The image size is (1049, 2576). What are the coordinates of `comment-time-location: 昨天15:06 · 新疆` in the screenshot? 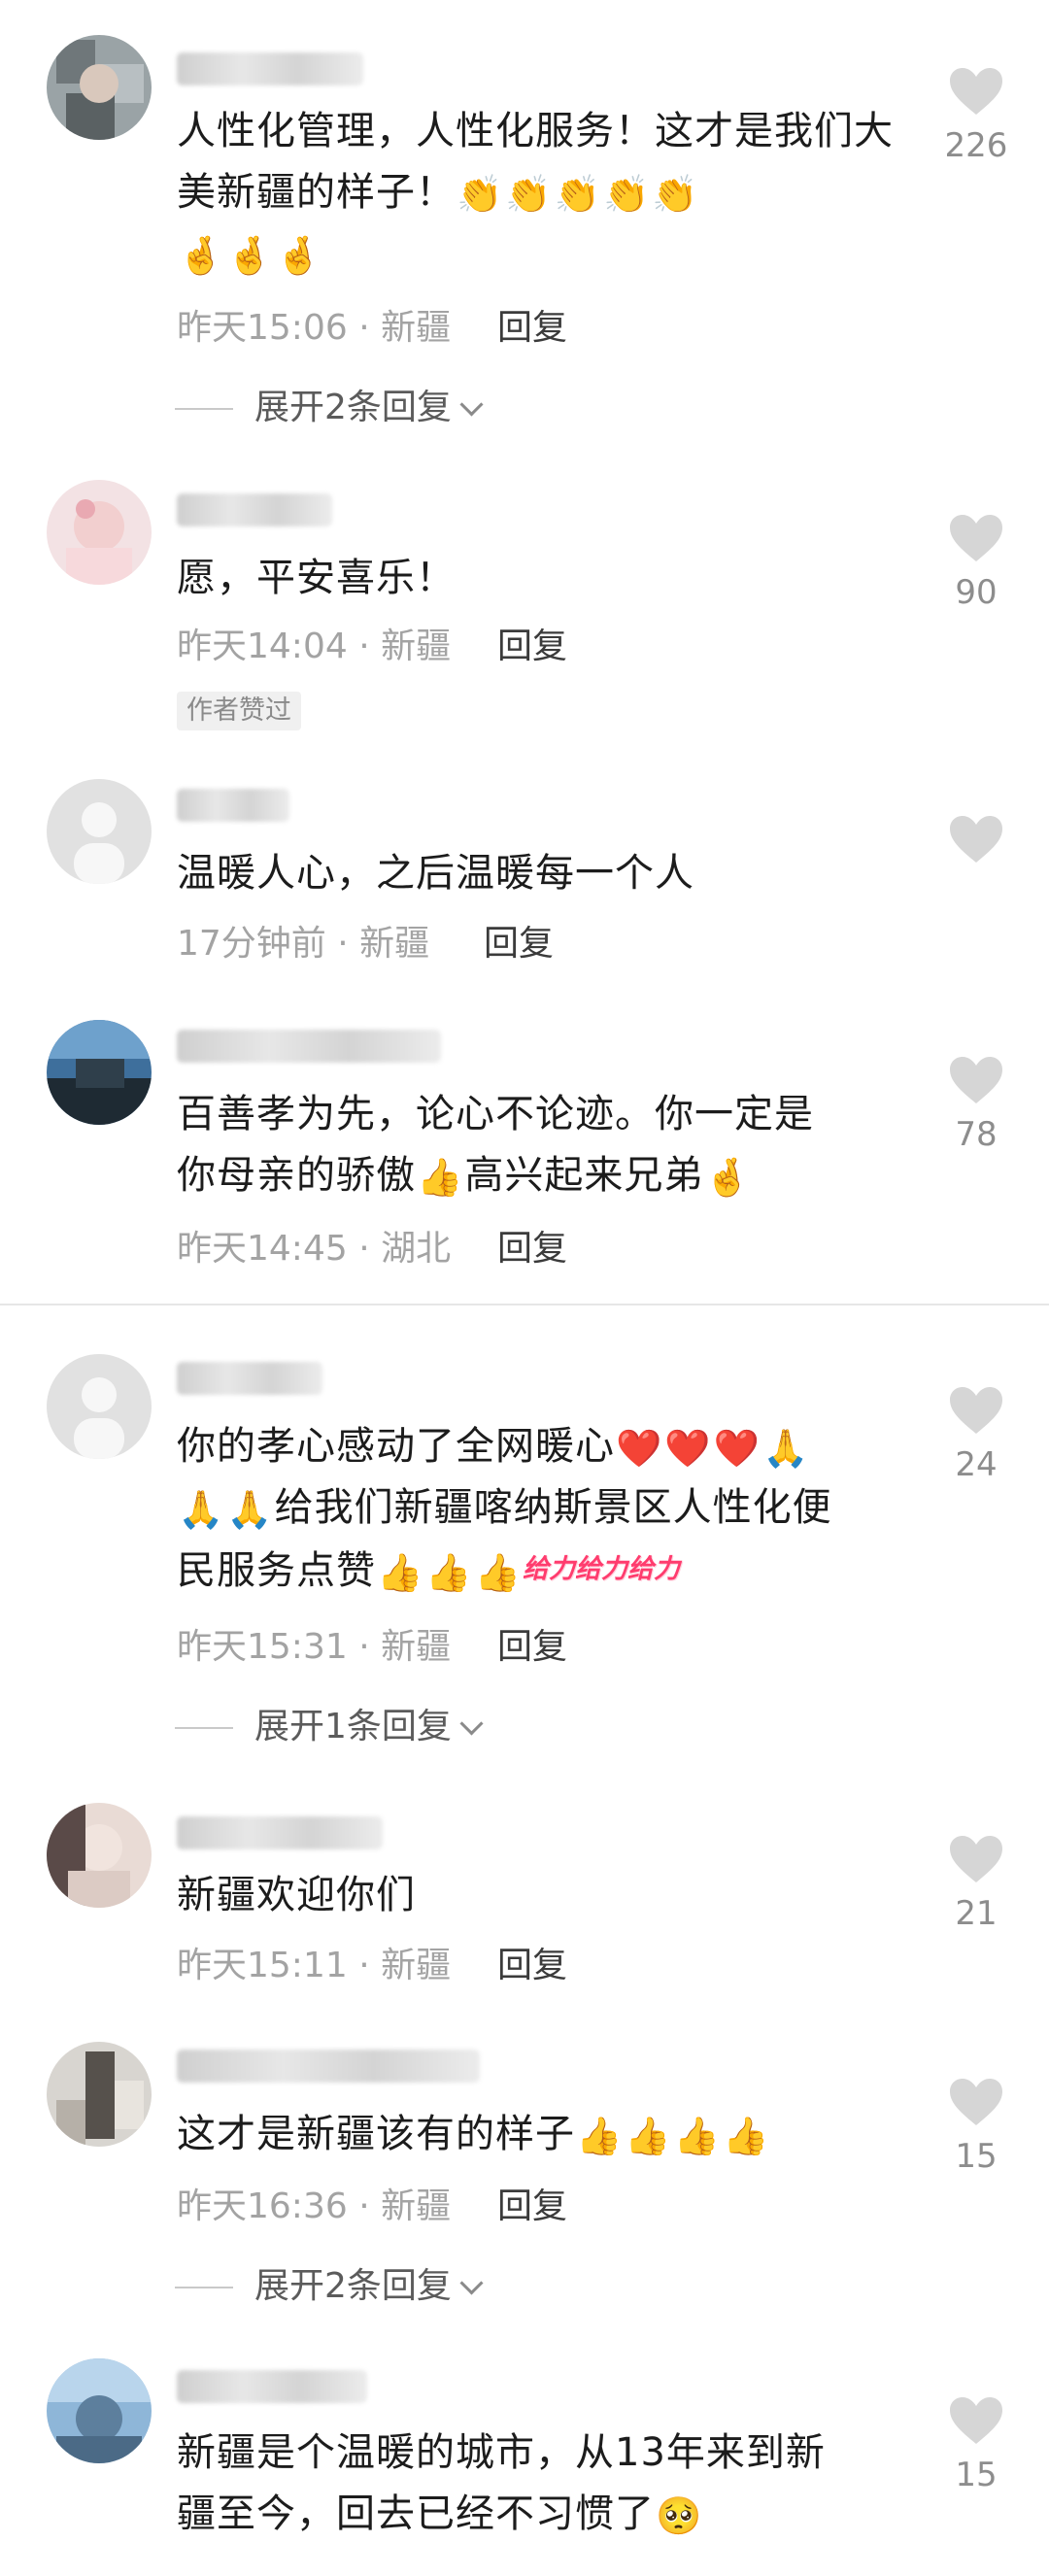 It's located at (314, 328).